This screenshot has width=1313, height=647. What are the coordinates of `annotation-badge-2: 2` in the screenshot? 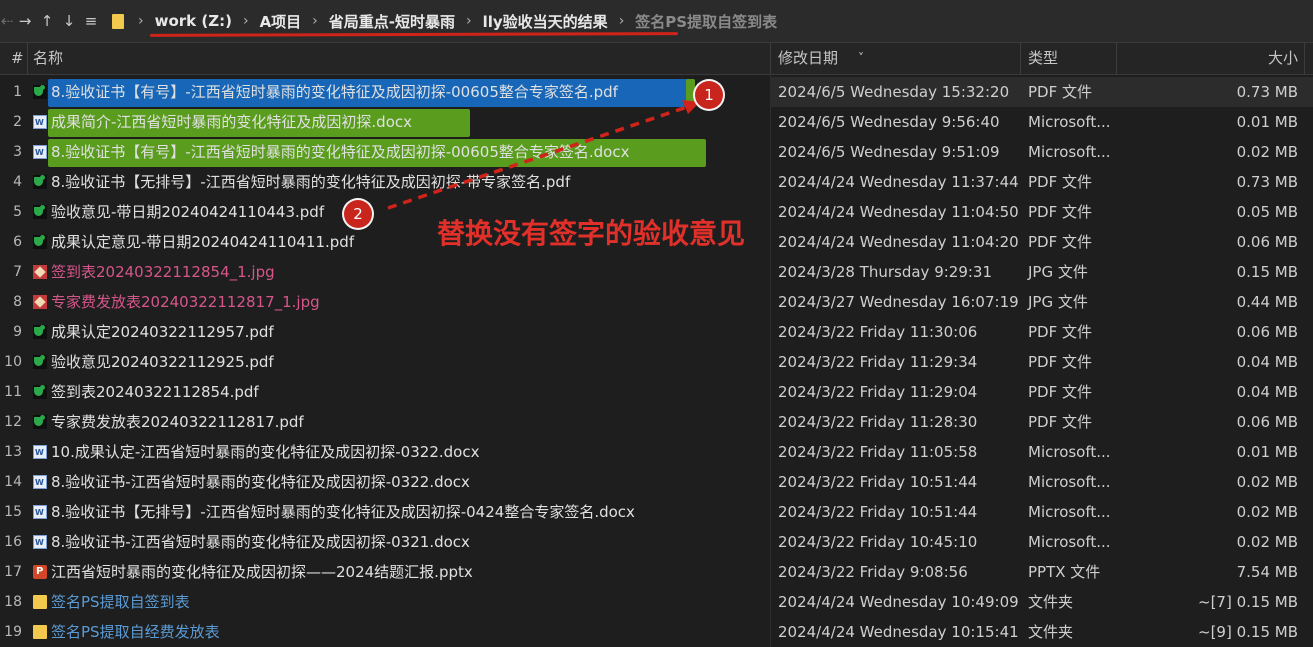 It's located at (358, 214).